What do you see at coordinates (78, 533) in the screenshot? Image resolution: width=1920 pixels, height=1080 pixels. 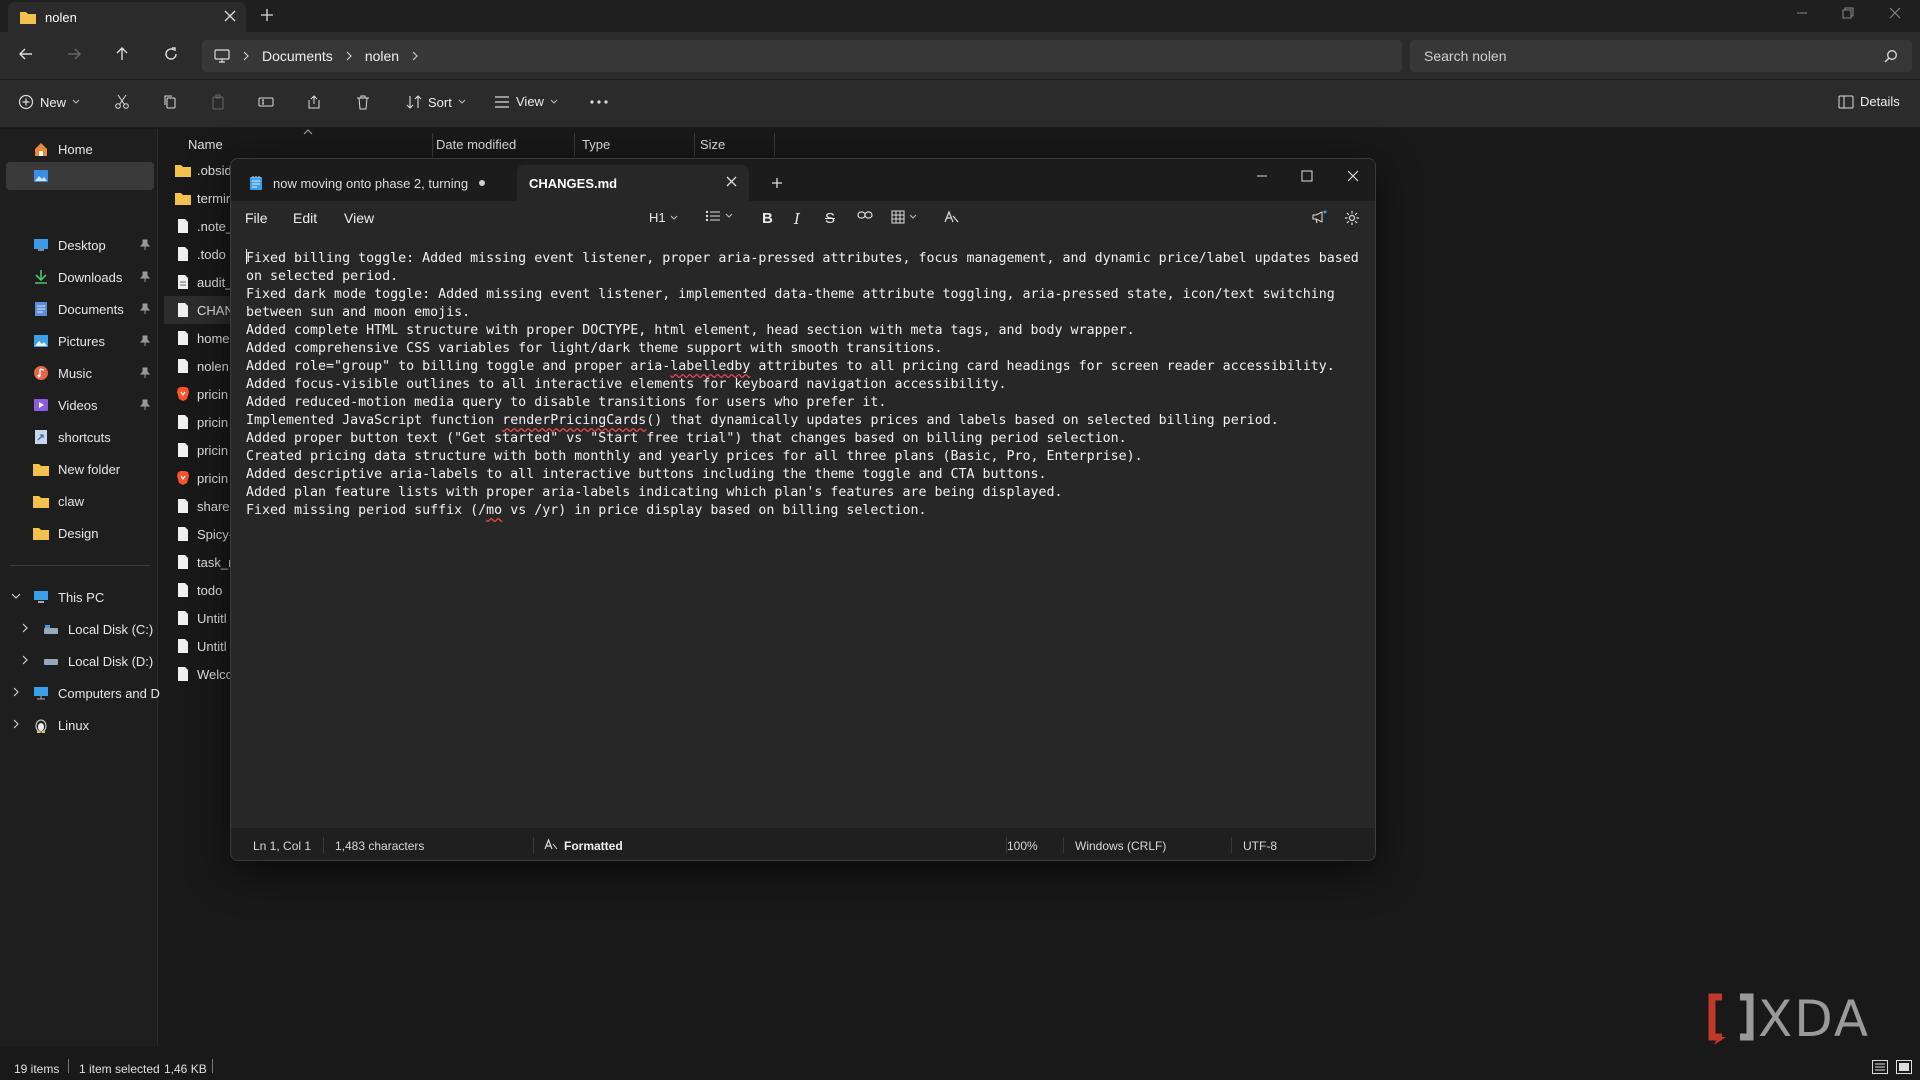 I see `sidebar-label: Design` at bounding box center [78, 533].